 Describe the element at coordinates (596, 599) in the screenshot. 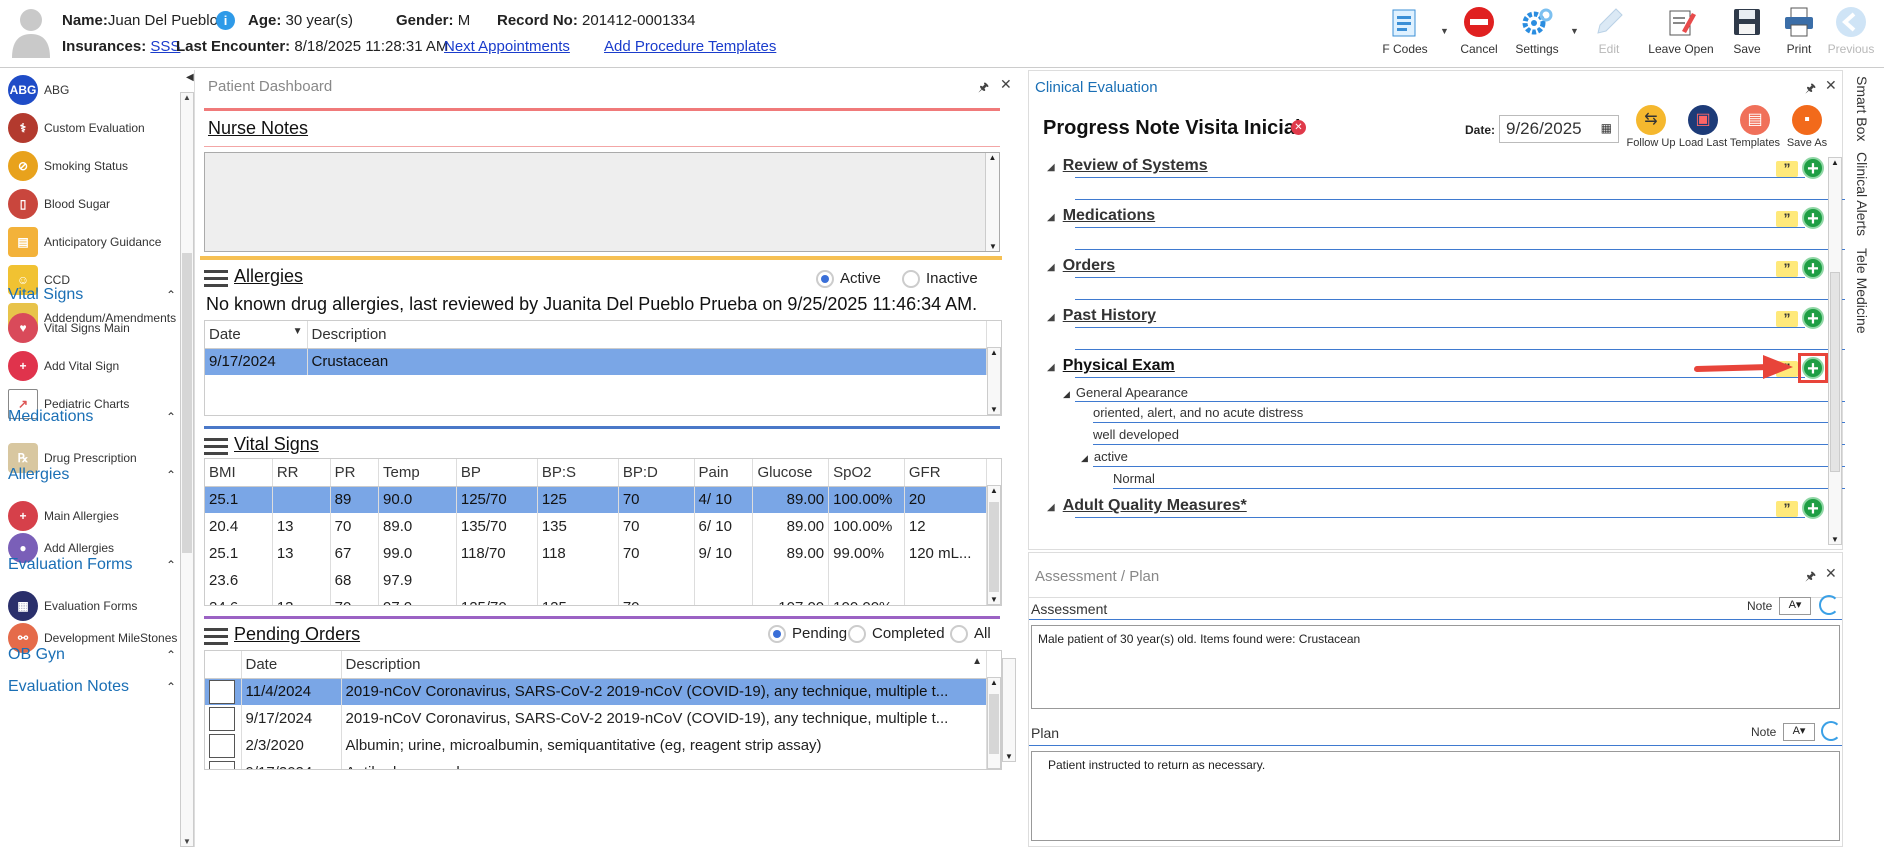

I see `table-row: 24.6137097.9125/7012570107.00100.00%` at that location.